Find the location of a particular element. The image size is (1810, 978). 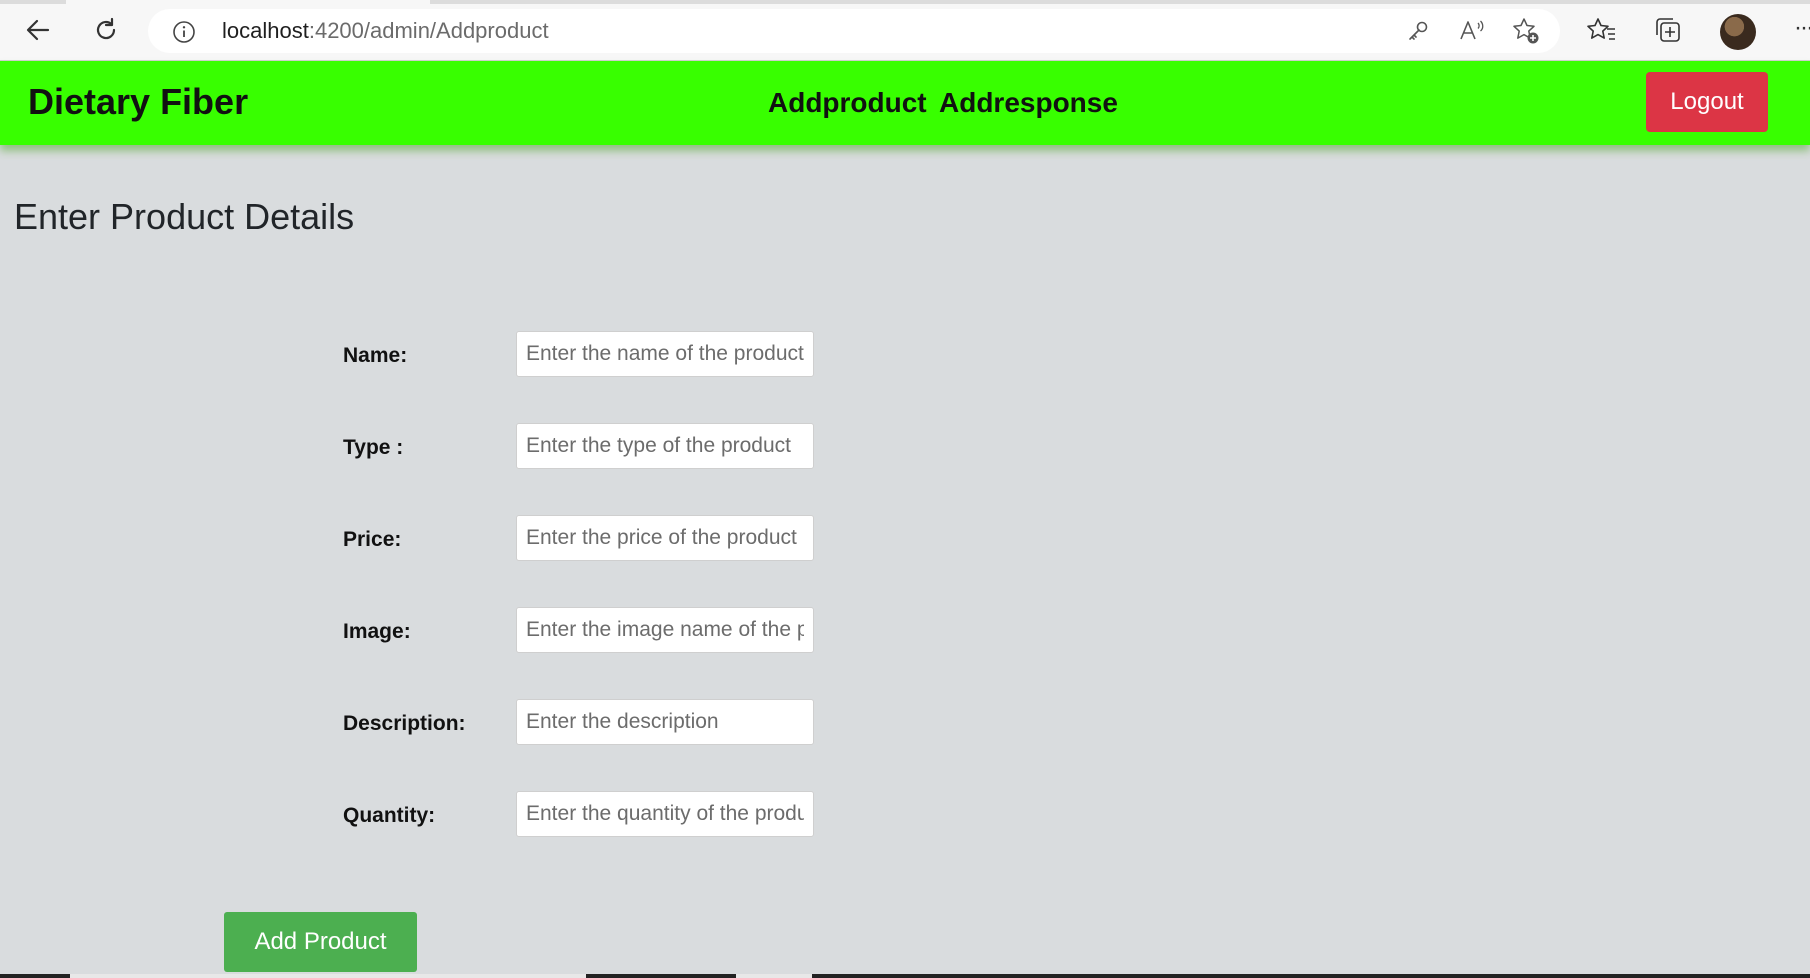

quantity-label: Quantity: is located at coordinates (389, 815).